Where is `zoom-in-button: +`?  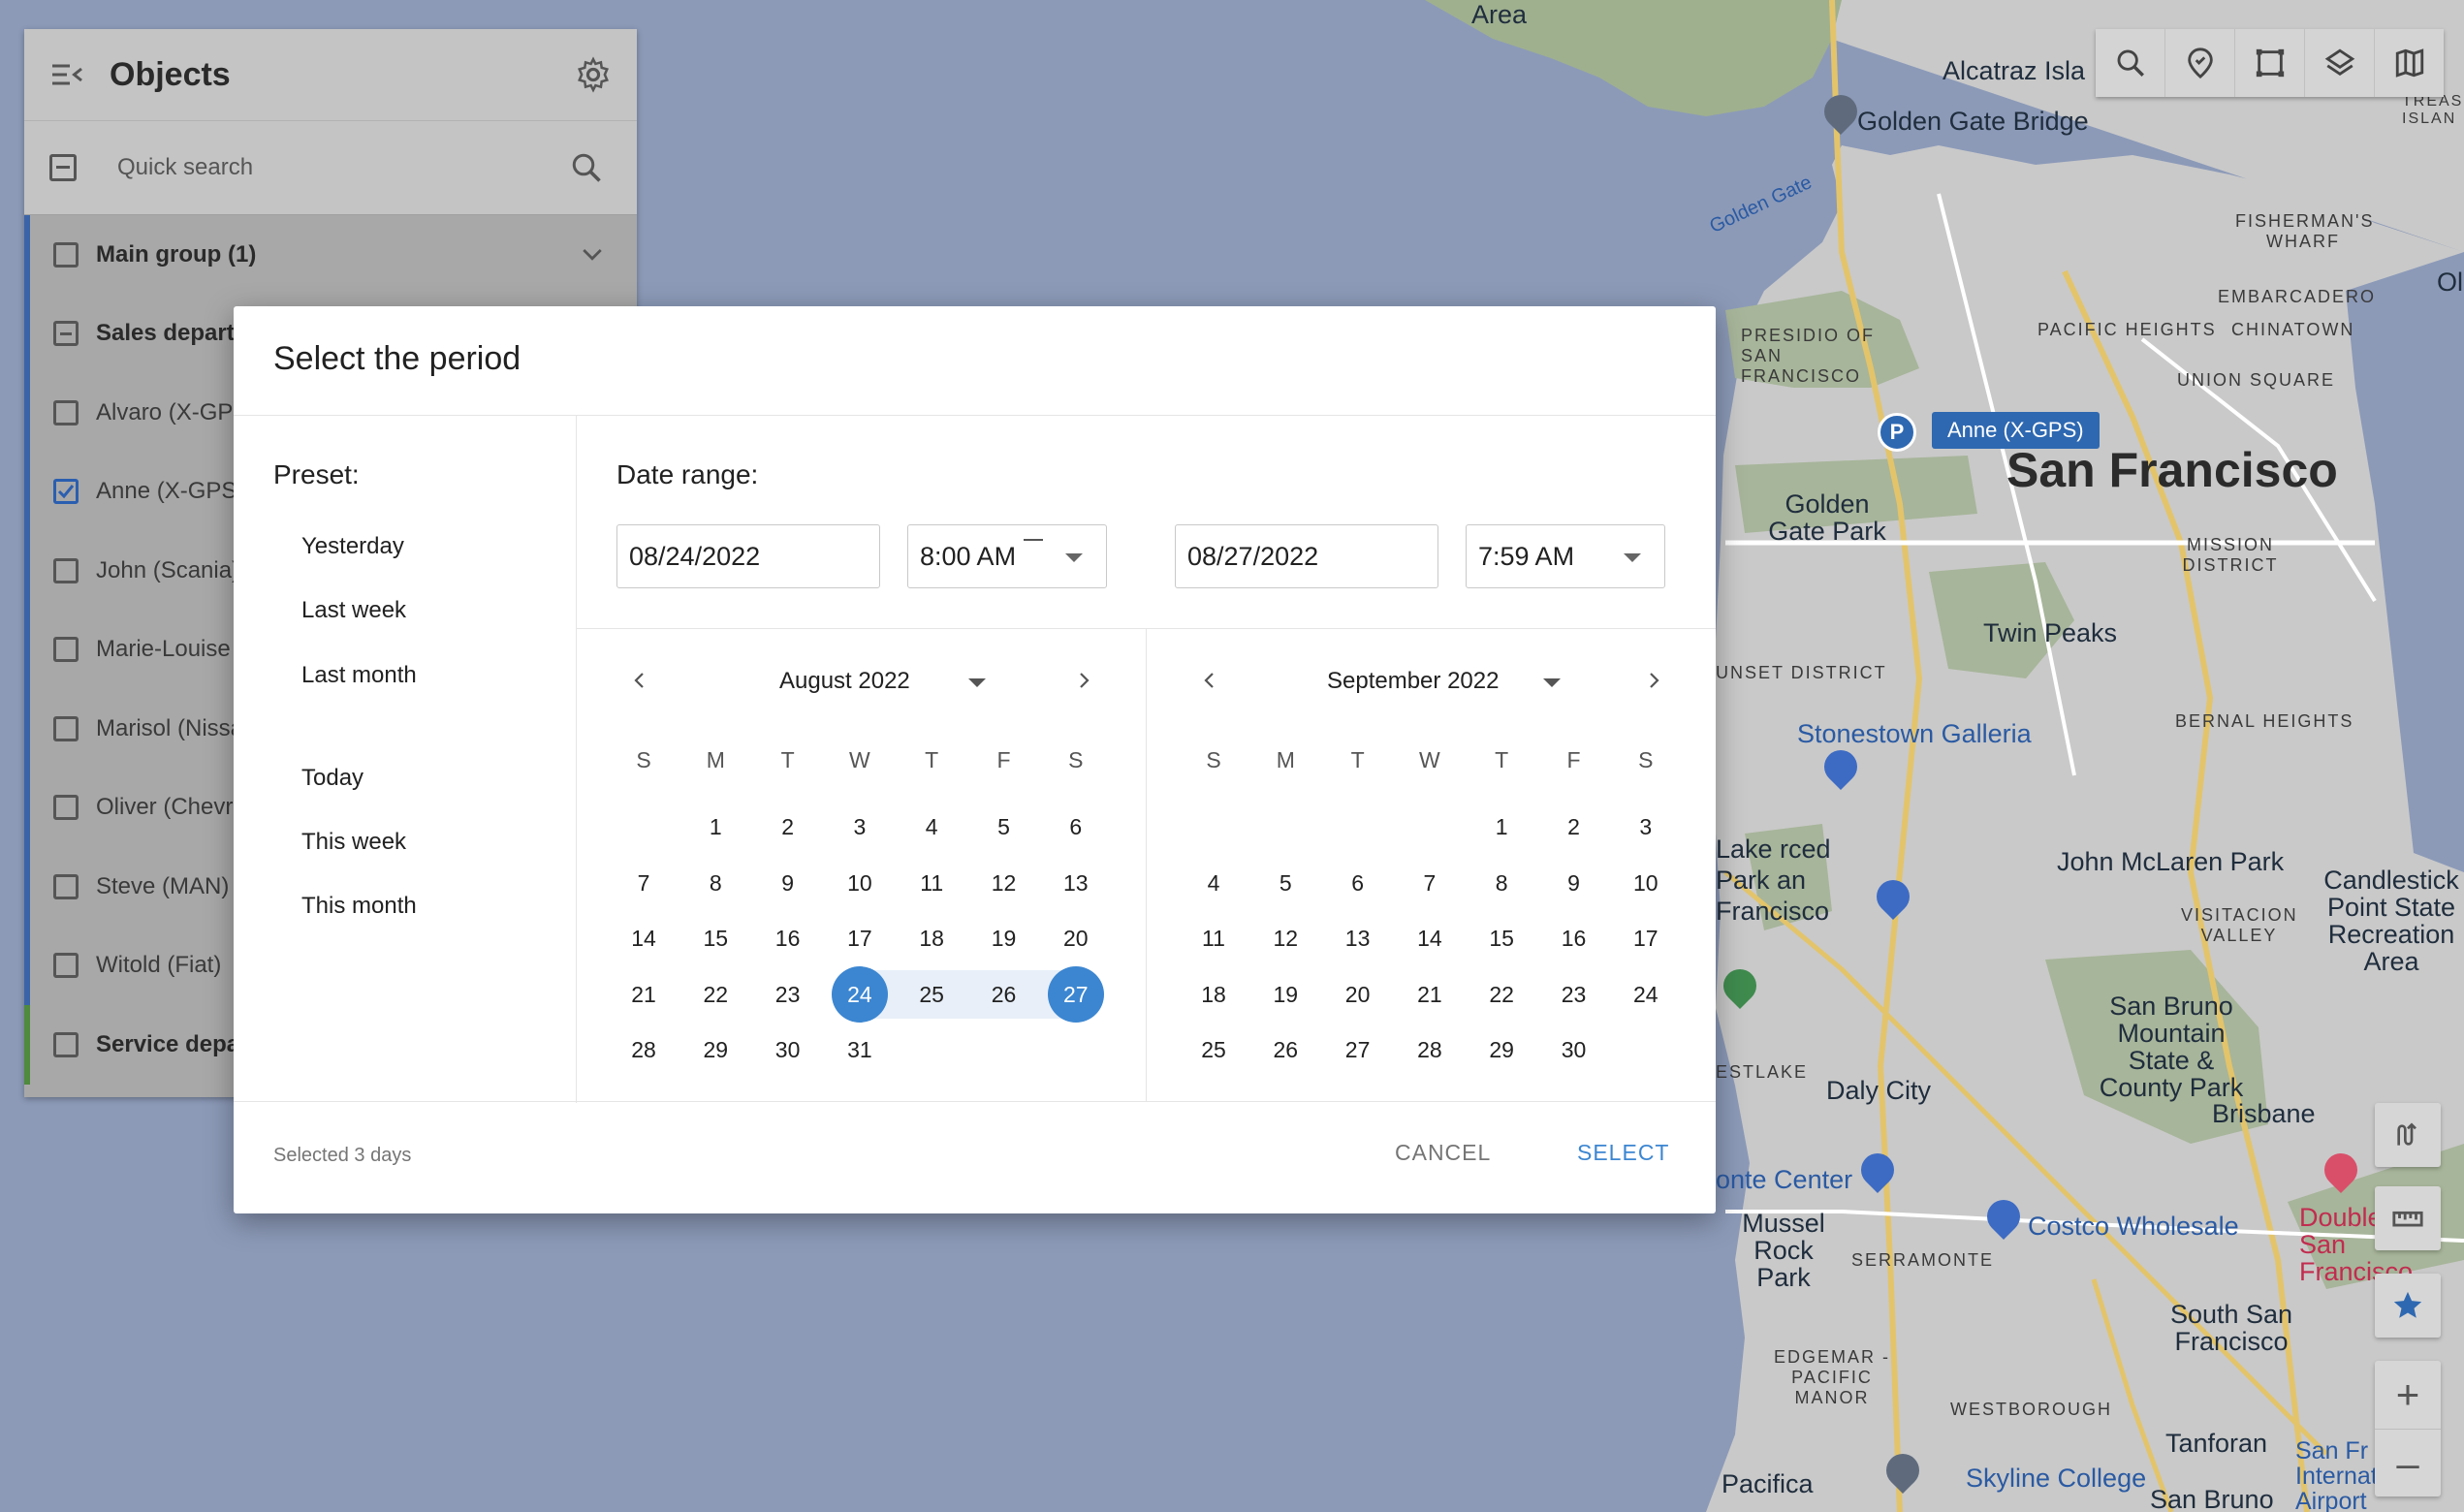
zoom-in-button: + is located at coordinates (2408, 1395).